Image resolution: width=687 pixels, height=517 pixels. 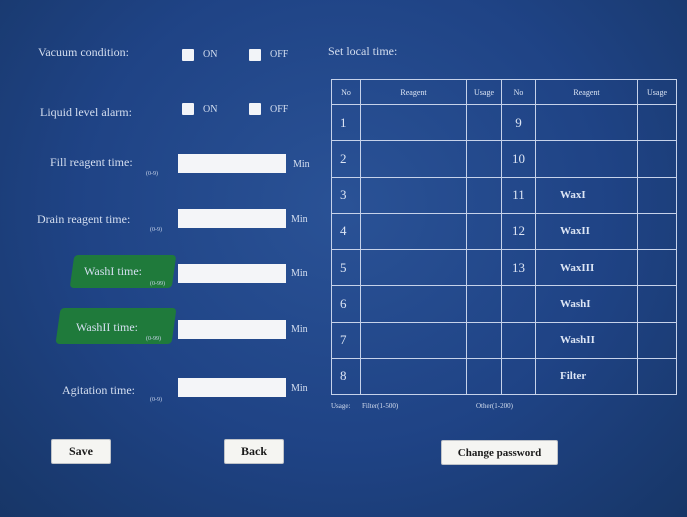 I want to click on no-cell: 7, so click(x=346, y=340).